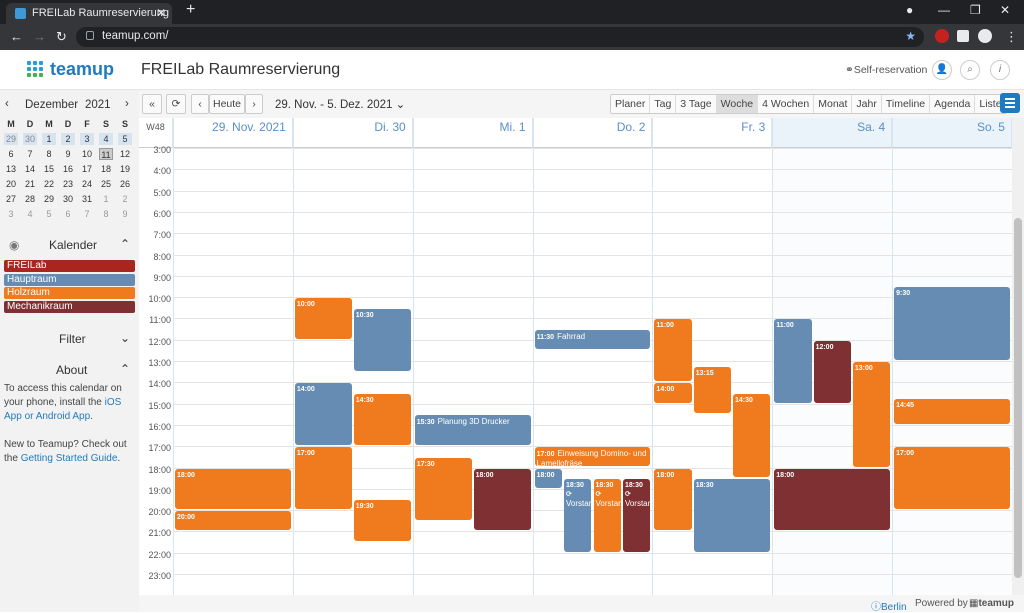 The image size is (1024, 613). I want to click on event-block: 13:00, so click(871, 414).